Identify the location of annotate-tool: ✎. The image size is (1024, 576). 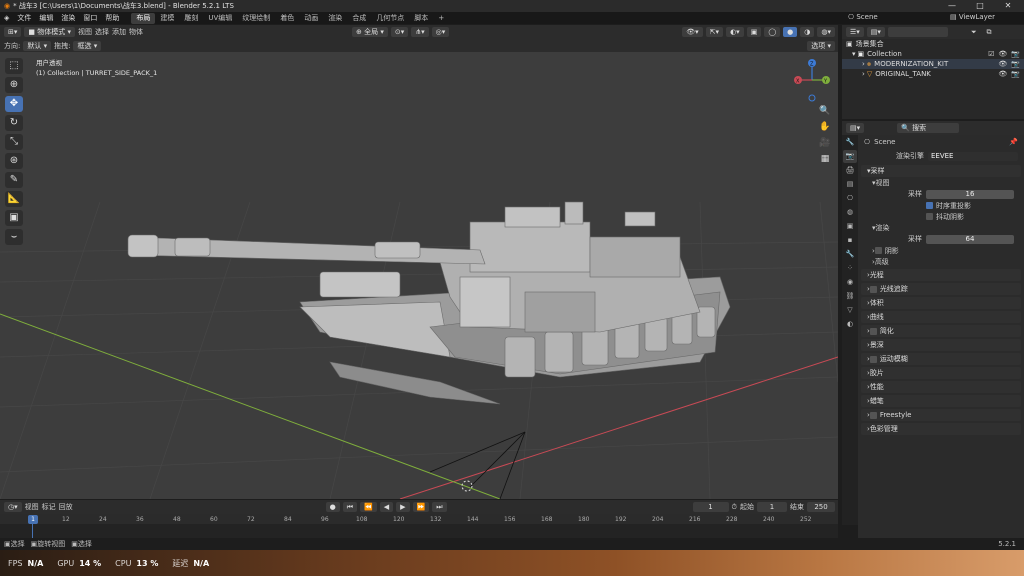
(14, 180).